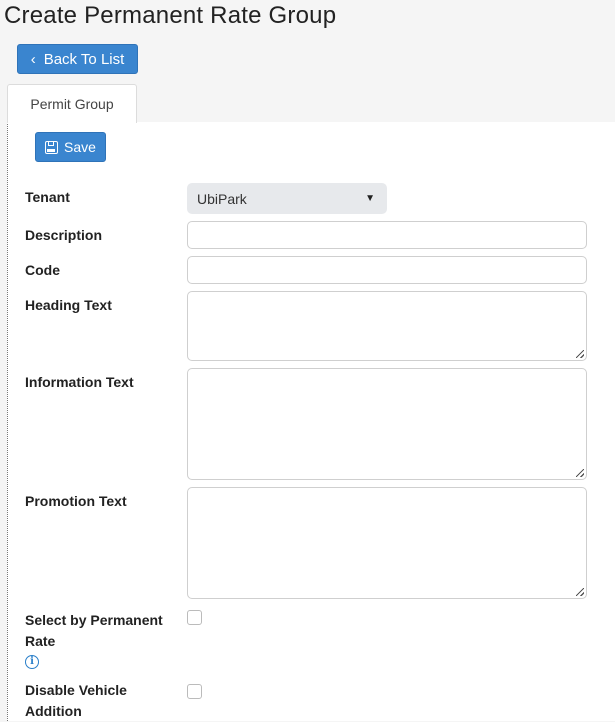  I want to click on information-text-textarea, so click(387, 424).